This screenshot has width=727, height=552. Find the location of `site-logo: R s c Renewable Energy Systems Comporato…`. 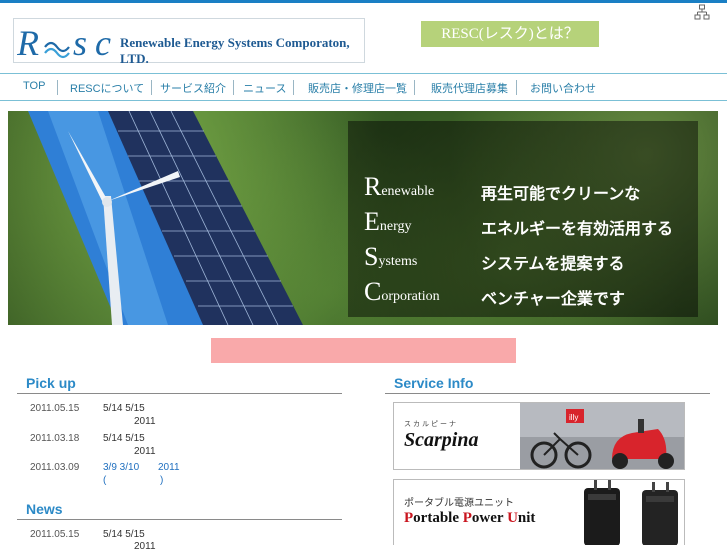

site-logo: R s c Renewable Energy Systems Comporato… is located at coordinates (189, 42).